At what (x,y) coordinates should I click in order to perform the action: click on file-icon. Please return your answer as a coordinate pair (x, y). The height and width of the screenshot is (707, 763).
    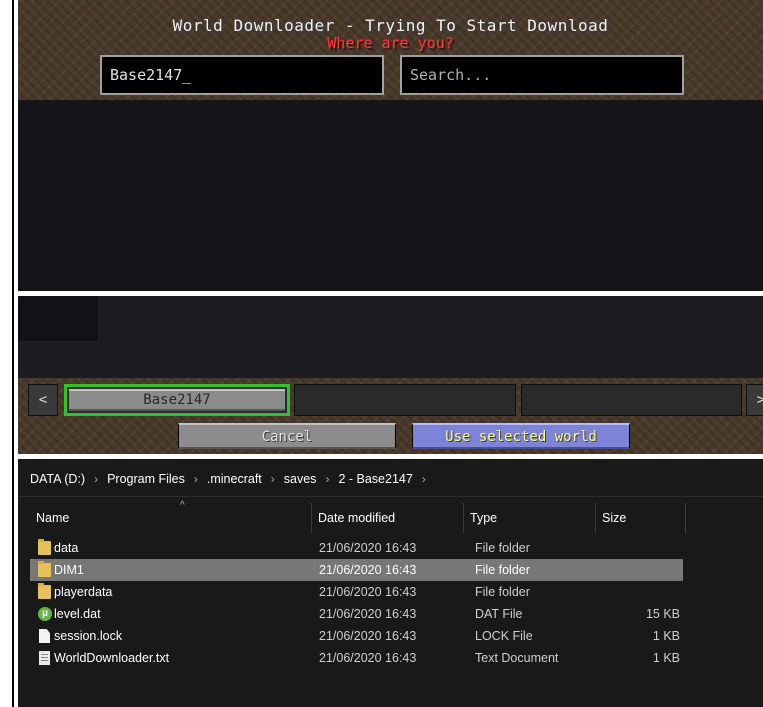
    Looking at the image, I should click on (44, 636).